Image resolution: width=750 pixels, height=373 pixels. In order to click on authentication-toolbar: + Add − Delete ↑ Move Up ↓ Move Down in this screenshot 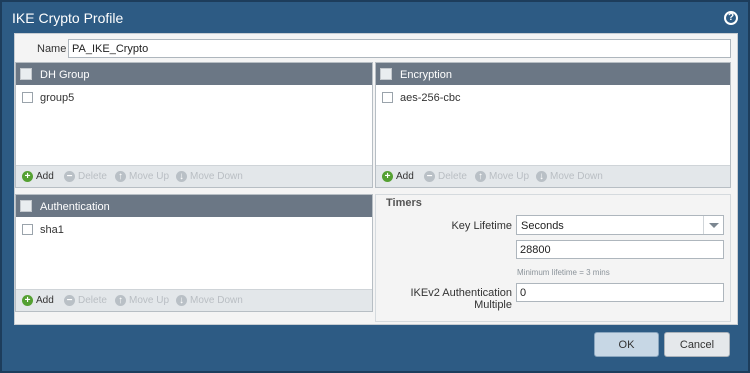, I will do `click(194, 300)`.